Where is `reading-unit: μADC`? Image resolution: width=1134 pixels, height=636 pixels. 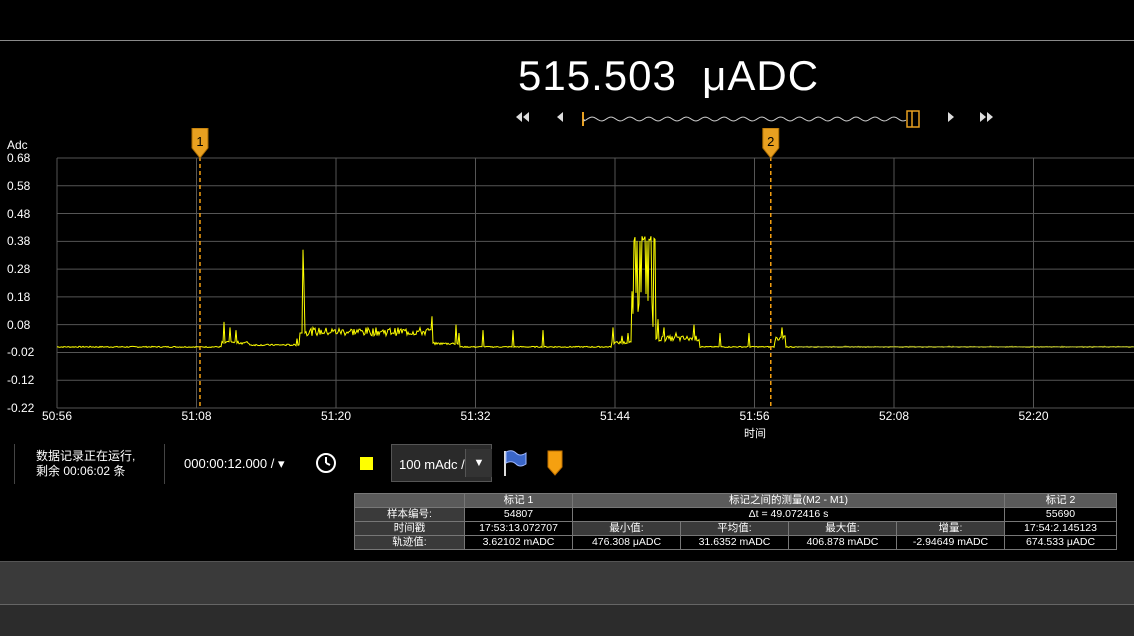
reading-unit: μADC is located at coordinates (761, 75).